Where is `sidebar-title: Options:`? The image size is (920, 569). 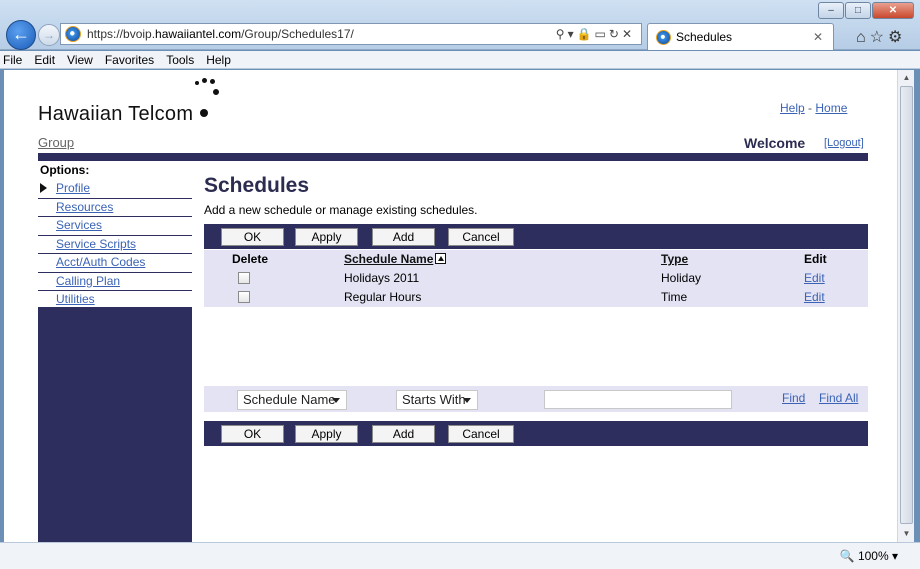
sidebar-title: Options: is located at coordinates (65, 170).